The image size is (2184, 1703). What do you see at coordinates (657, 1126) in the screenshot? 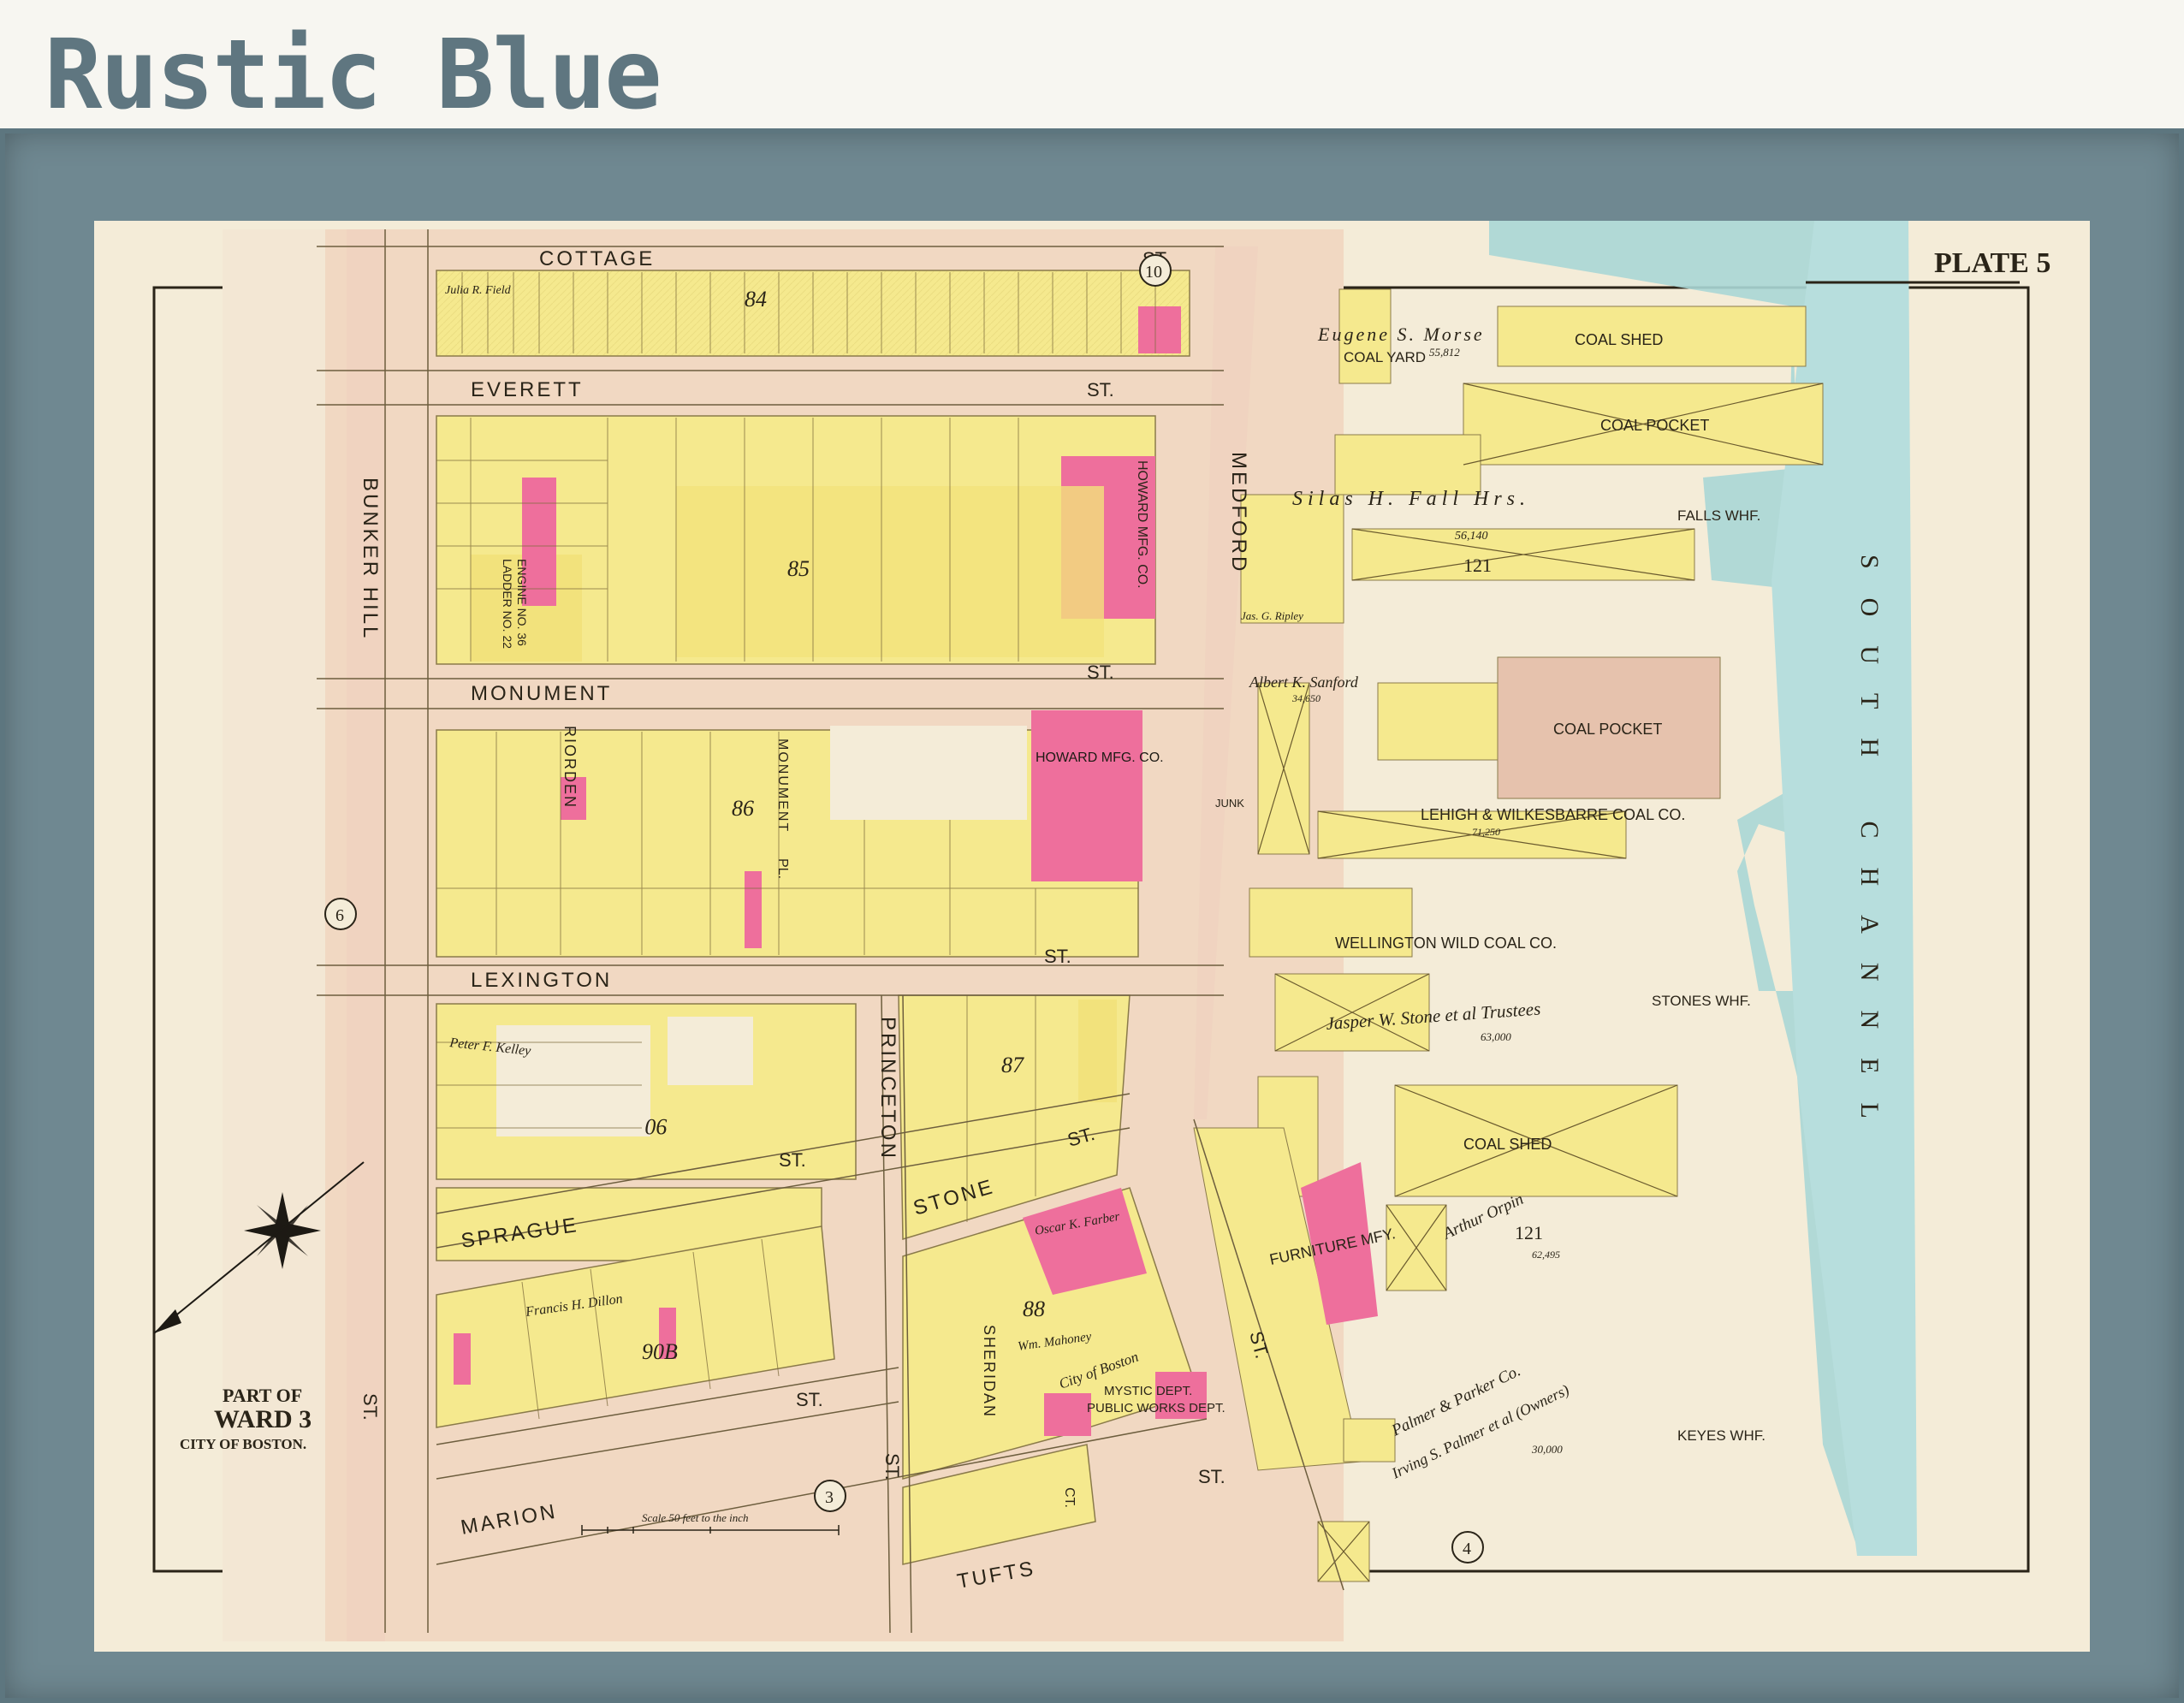
I see `block-number-90: 90` at bounding box center [657, 1126].